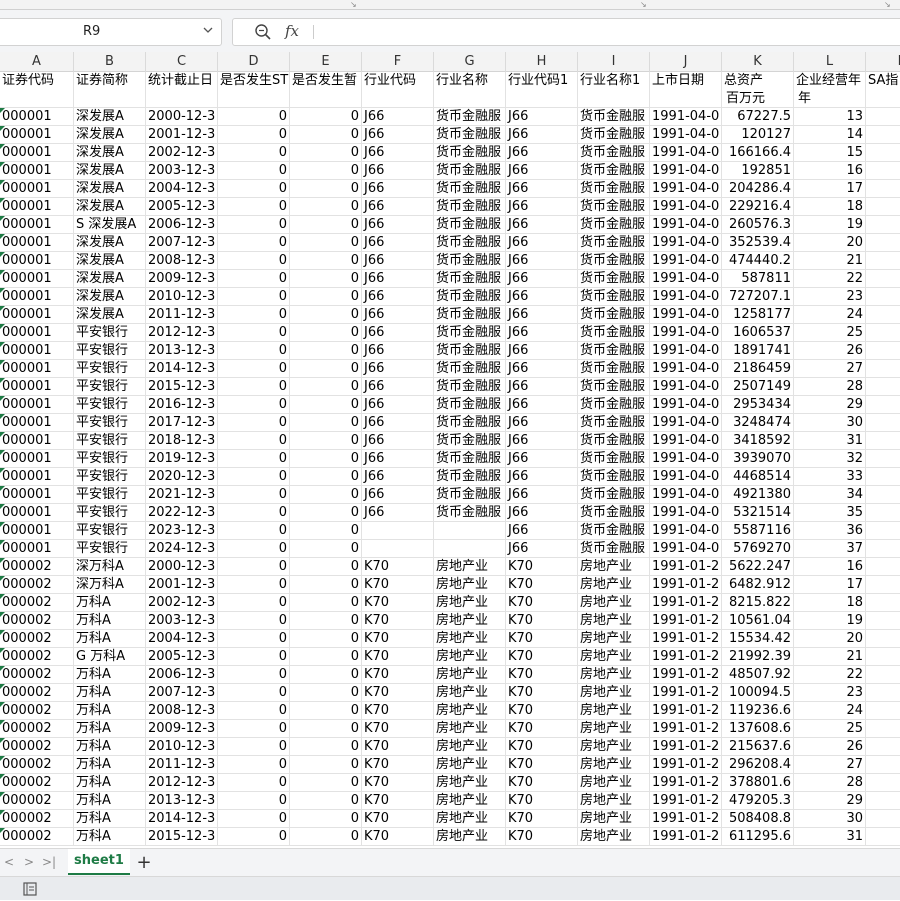 Image resolution: width=900 pixels, height=901 pixels. What do you see at coordinates (758, 657) in the screenshot?
I see `cell-col-k: 21992.39` at bounding box center [758, 657].